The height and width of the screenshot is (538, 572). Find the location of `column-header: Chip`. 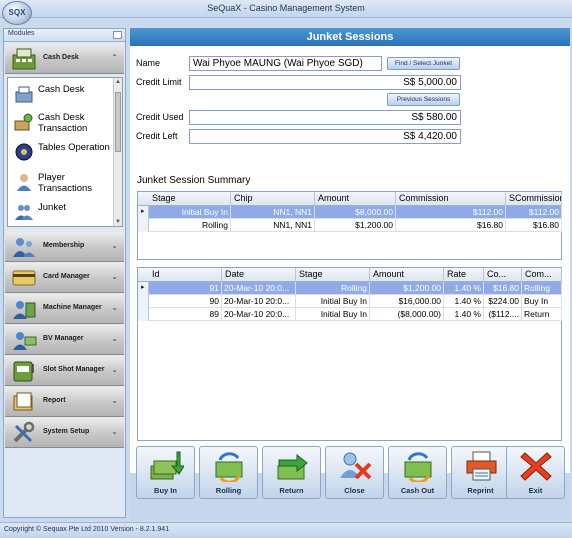

column-header: Chip is located at coordinates (273, 199).